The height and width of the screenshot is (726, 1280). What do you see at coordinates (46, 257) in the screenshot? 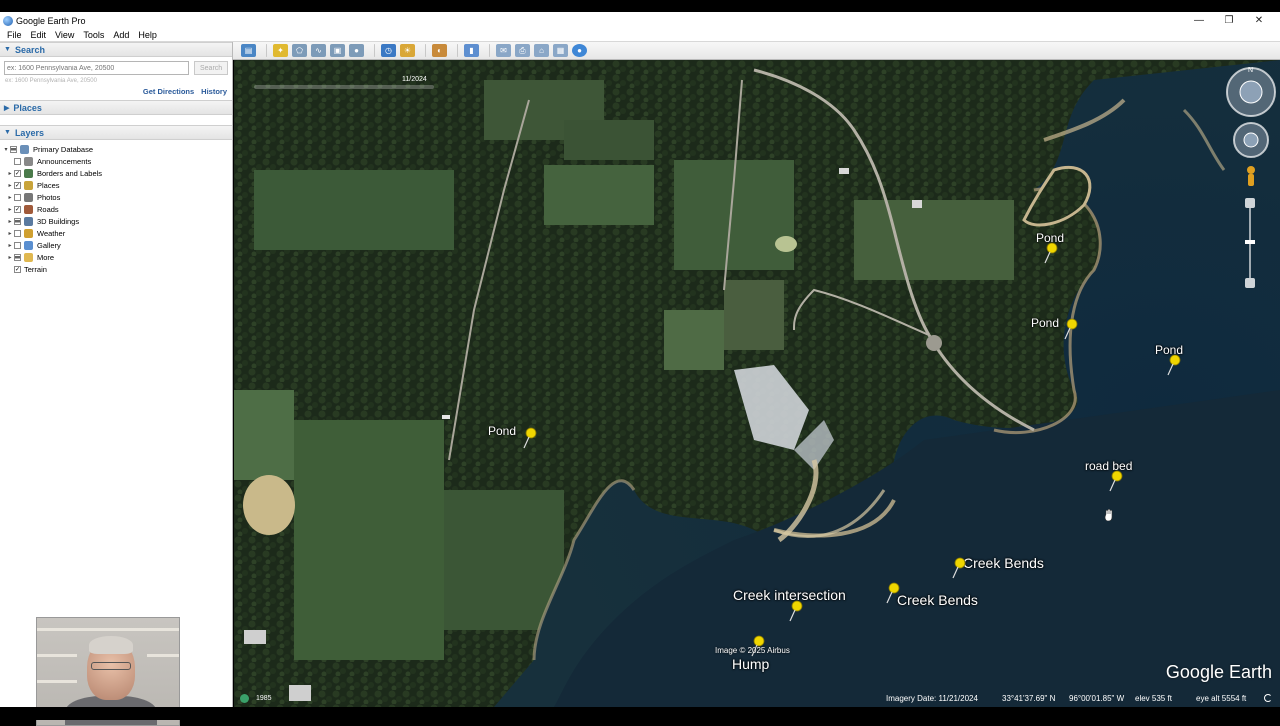
I see `layer-label: More` at bounding box center [46, 257].